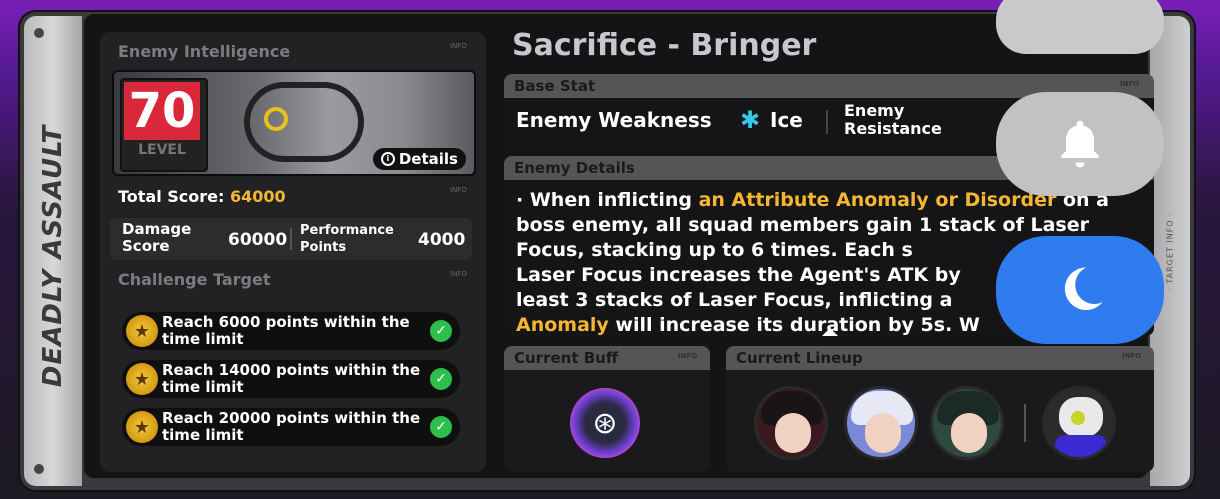 The image size is (1220, 499). Describe the element at coordinates (1080, 27) in the screenshot. I see `overlay-button-top` at that location.